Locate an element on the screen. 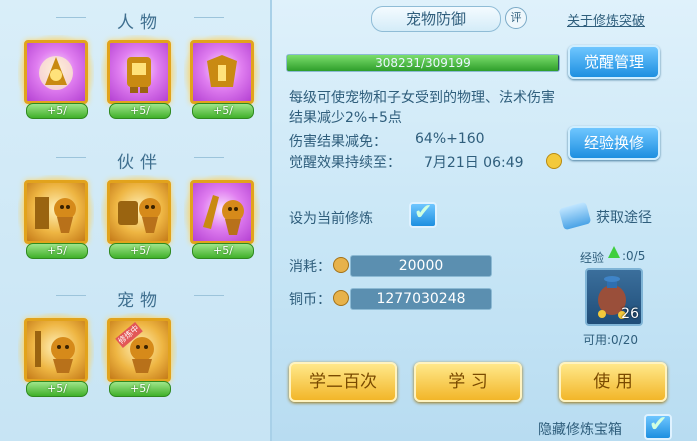 Image resolution: width=697 pixels, height=441 pixels. description: 每级可使宠物和子女受到的物理、法术伤害结果减少2%+5点 is located at coordinates (422, 108).